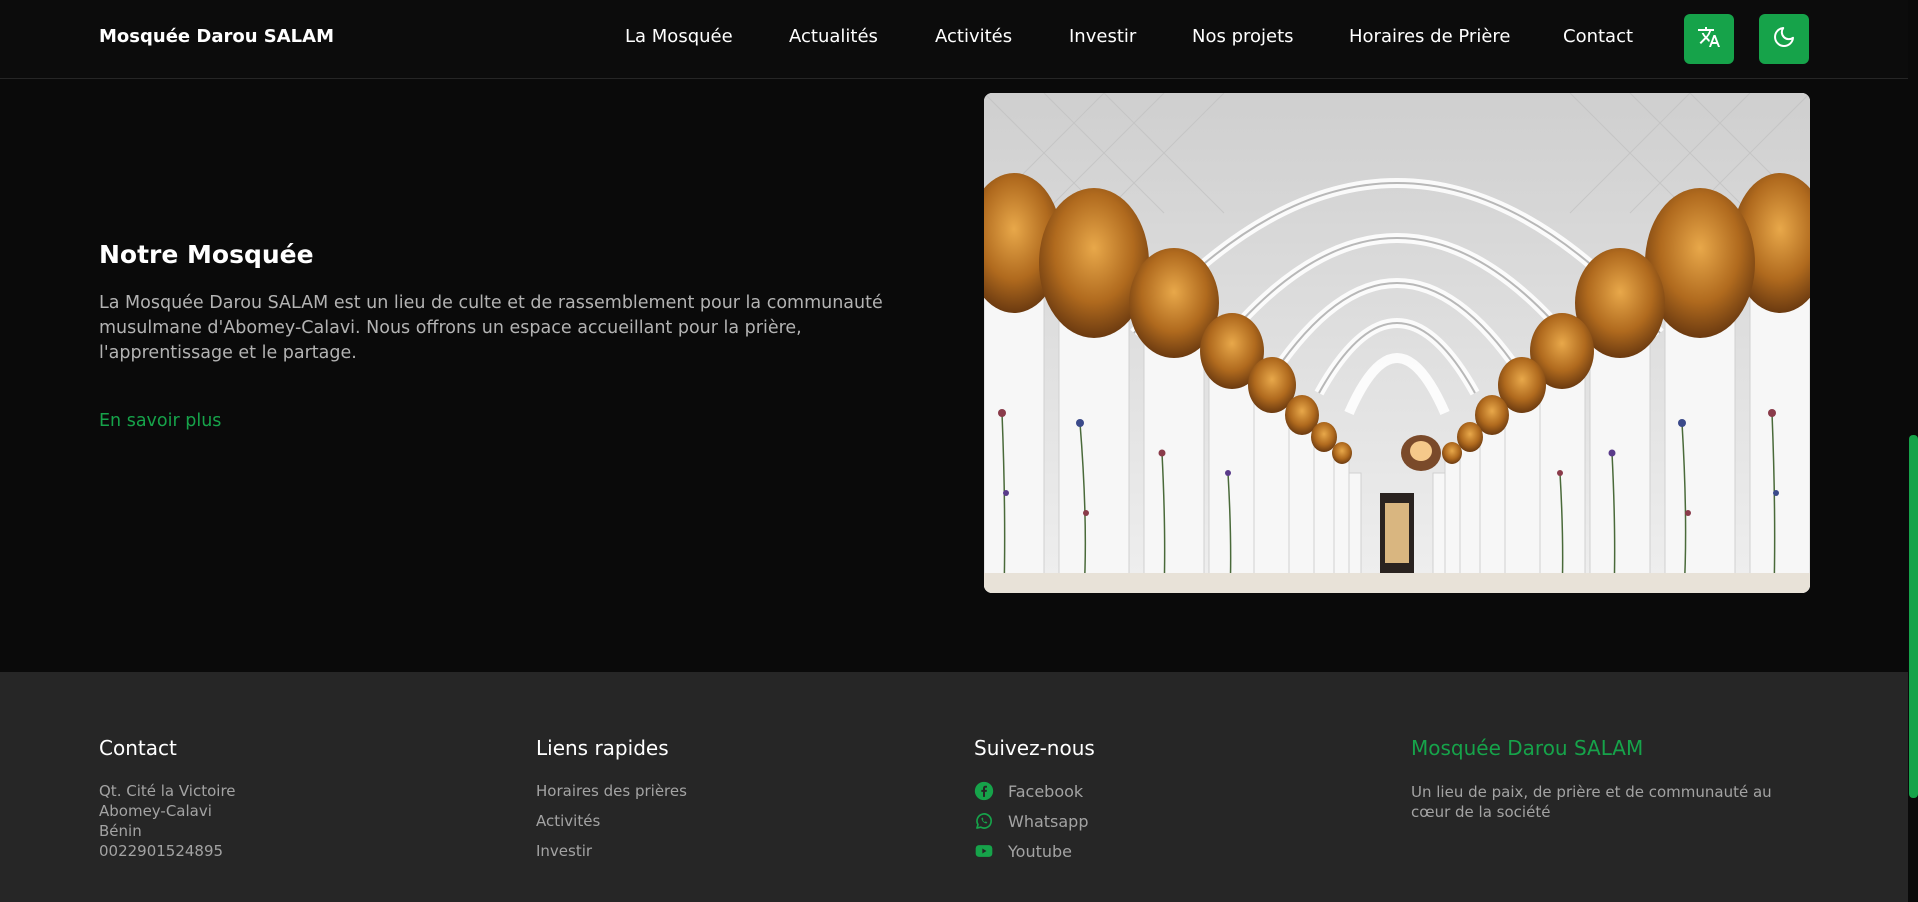 This screenshot has height=902, width=1918. I want to click on nav-link-activites: Activités, so click(973, 36).